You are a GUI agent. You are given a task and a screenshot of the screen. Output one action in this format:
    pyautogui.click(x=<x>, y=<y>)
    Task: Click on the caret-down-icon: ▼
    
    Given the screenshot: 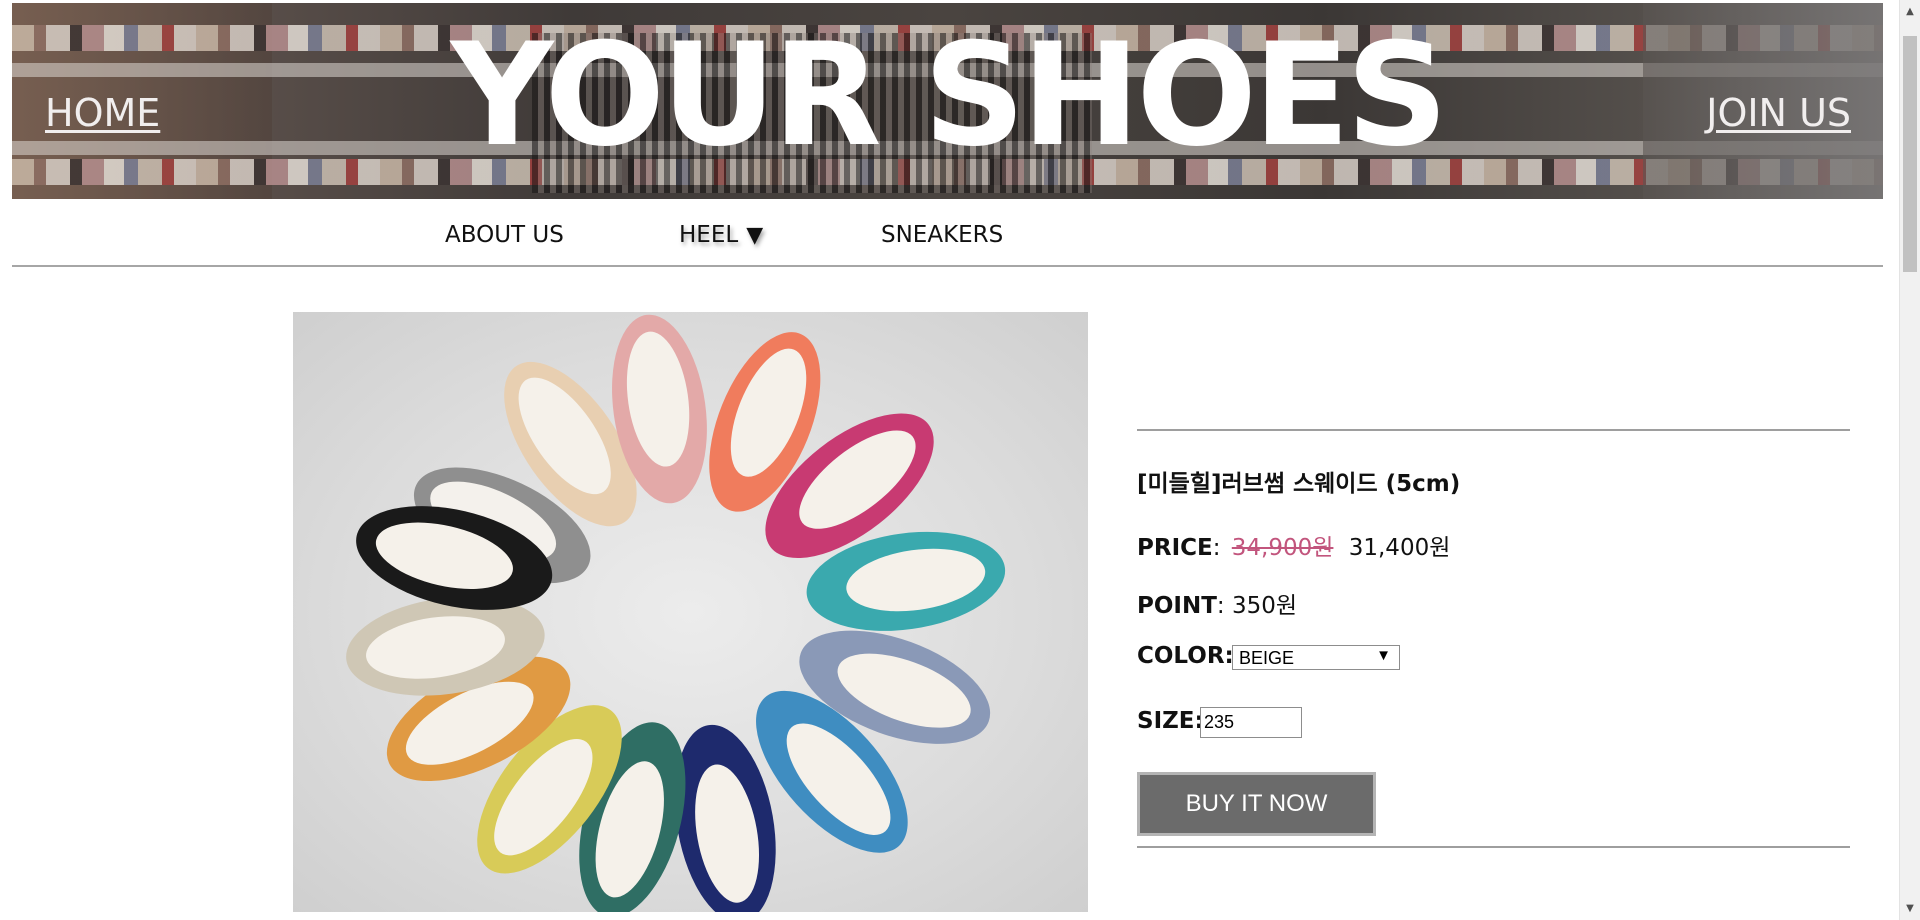 What is the action you would take?
    pyautogui.click(x=755, y=235)
    